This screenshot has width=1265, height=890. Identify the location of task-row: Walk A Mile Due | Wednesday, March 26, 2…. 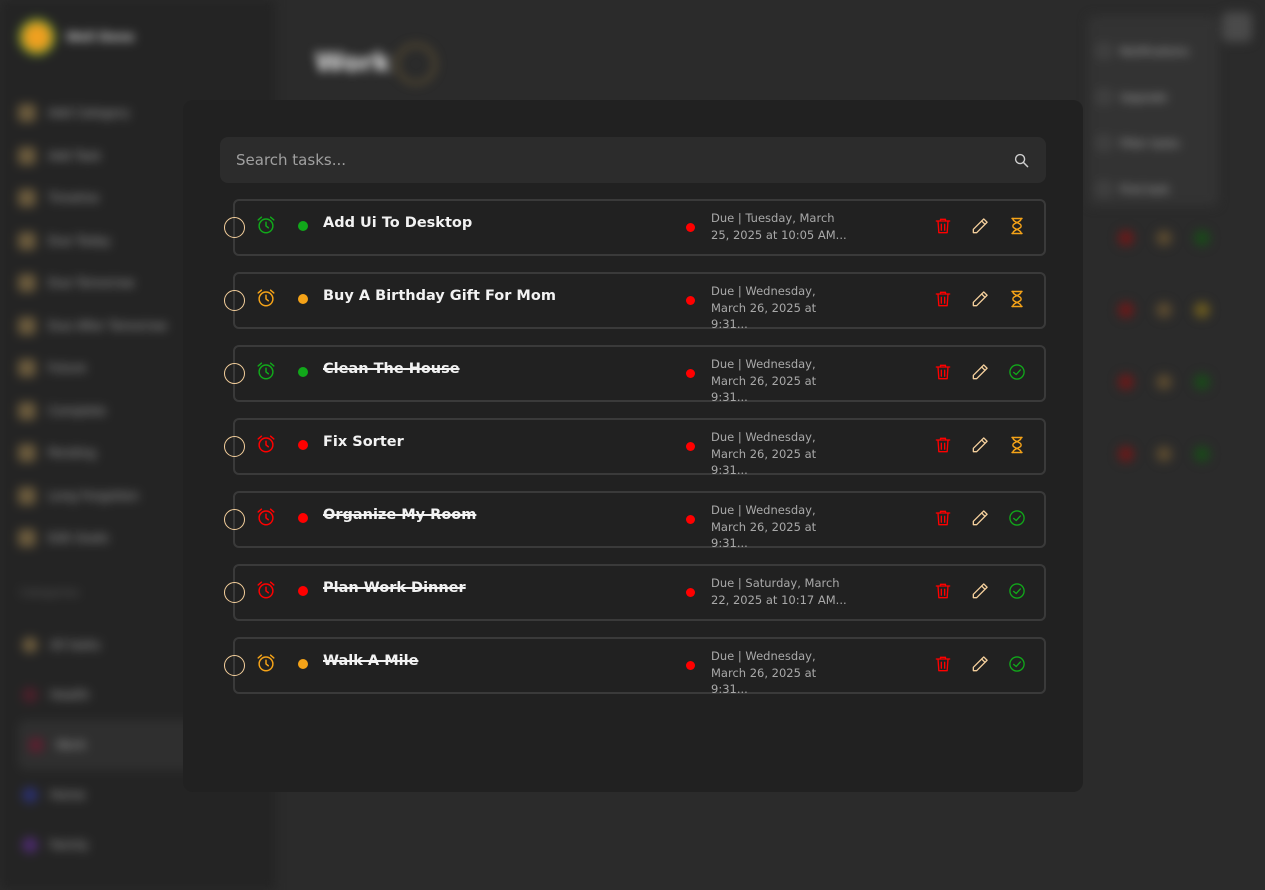
(633, 666).